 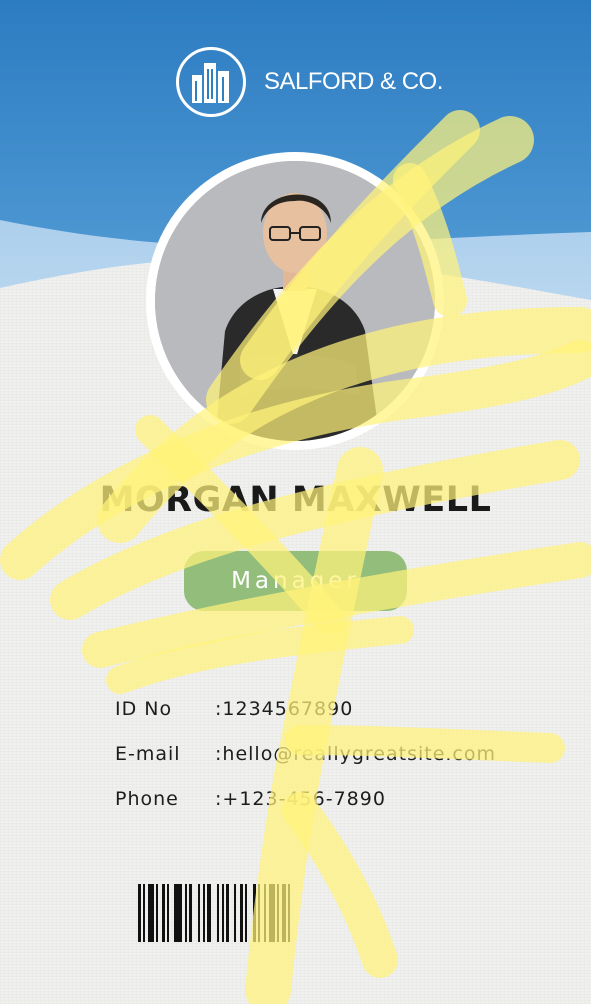 What do you see at coordinates (144, 708) in the screenshot?
I see `detail-label: ID No` at bounding box center [144, 708].